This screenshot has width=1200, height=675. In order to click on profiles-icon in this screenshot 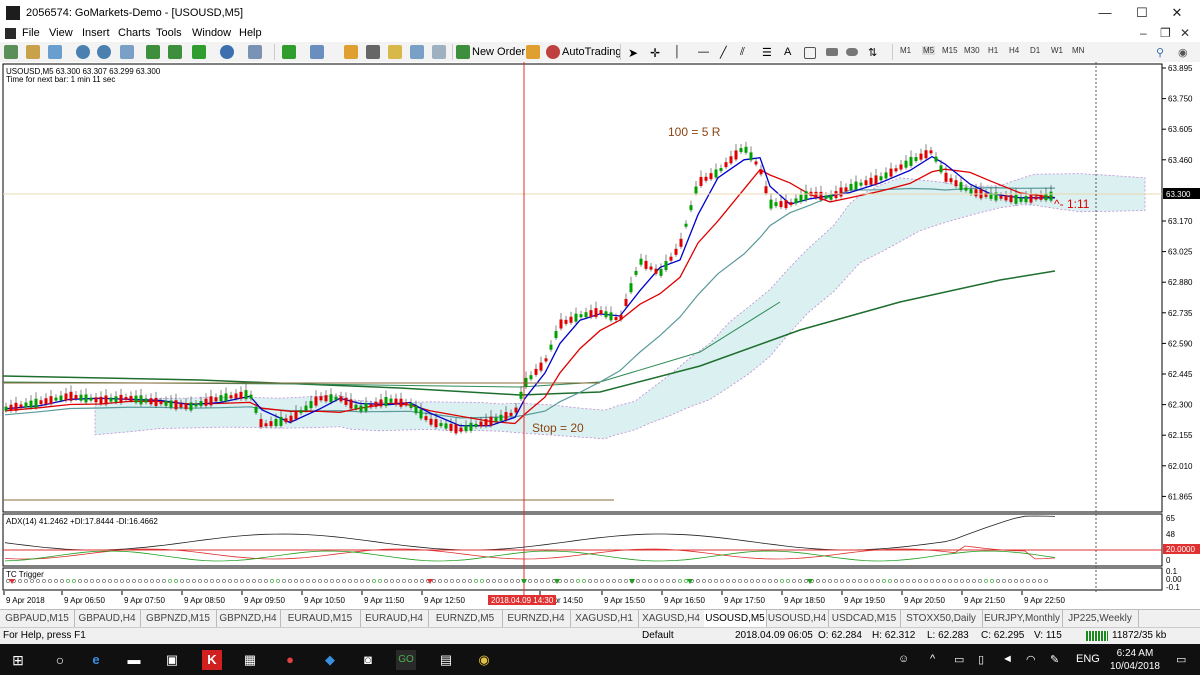, I will do `click(317, 52)`.